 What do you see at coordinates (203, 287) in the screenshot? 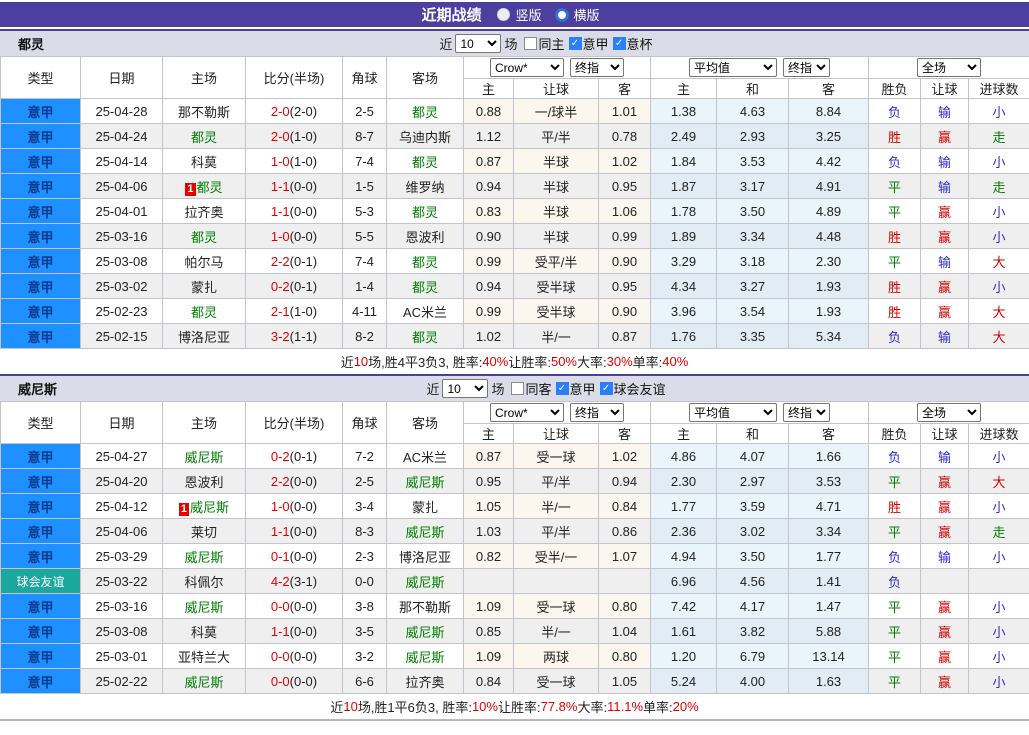
I see `home-team-name: 蒙扎` at bounding box center [203, 287].